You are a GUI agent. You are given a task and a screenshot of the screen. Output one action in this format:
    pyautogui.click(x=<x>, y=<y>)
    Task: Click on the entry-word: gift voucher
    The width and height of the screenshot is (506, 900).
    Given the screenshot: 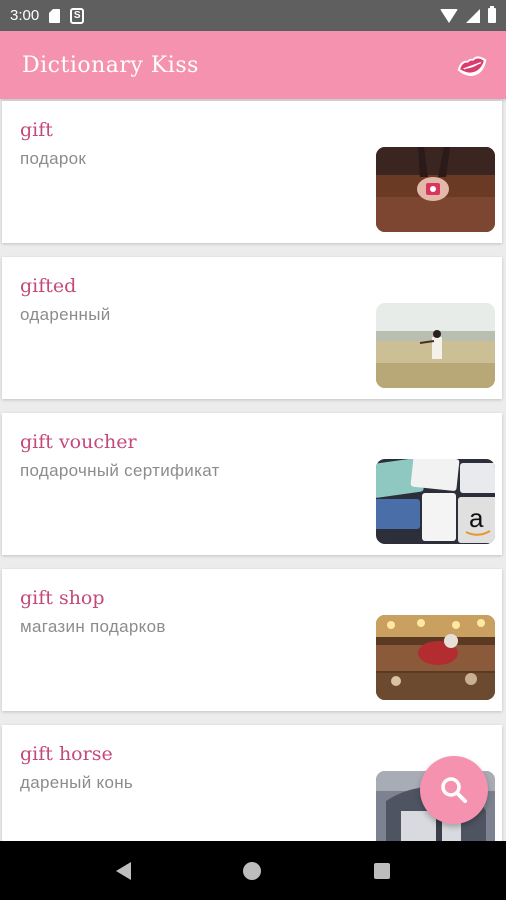 What is the action you would take?
    pyautogui.click(x=78, y=442)
    